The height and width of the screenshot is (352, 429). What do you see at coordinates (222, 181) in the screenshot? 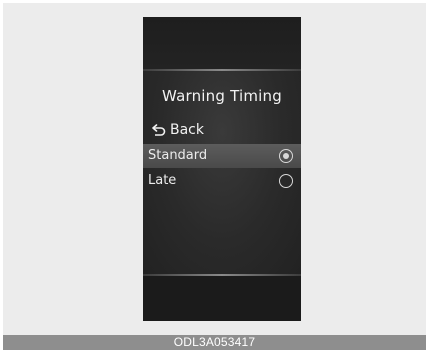
I see `option-late: Late` at bounding box center [222, 181].